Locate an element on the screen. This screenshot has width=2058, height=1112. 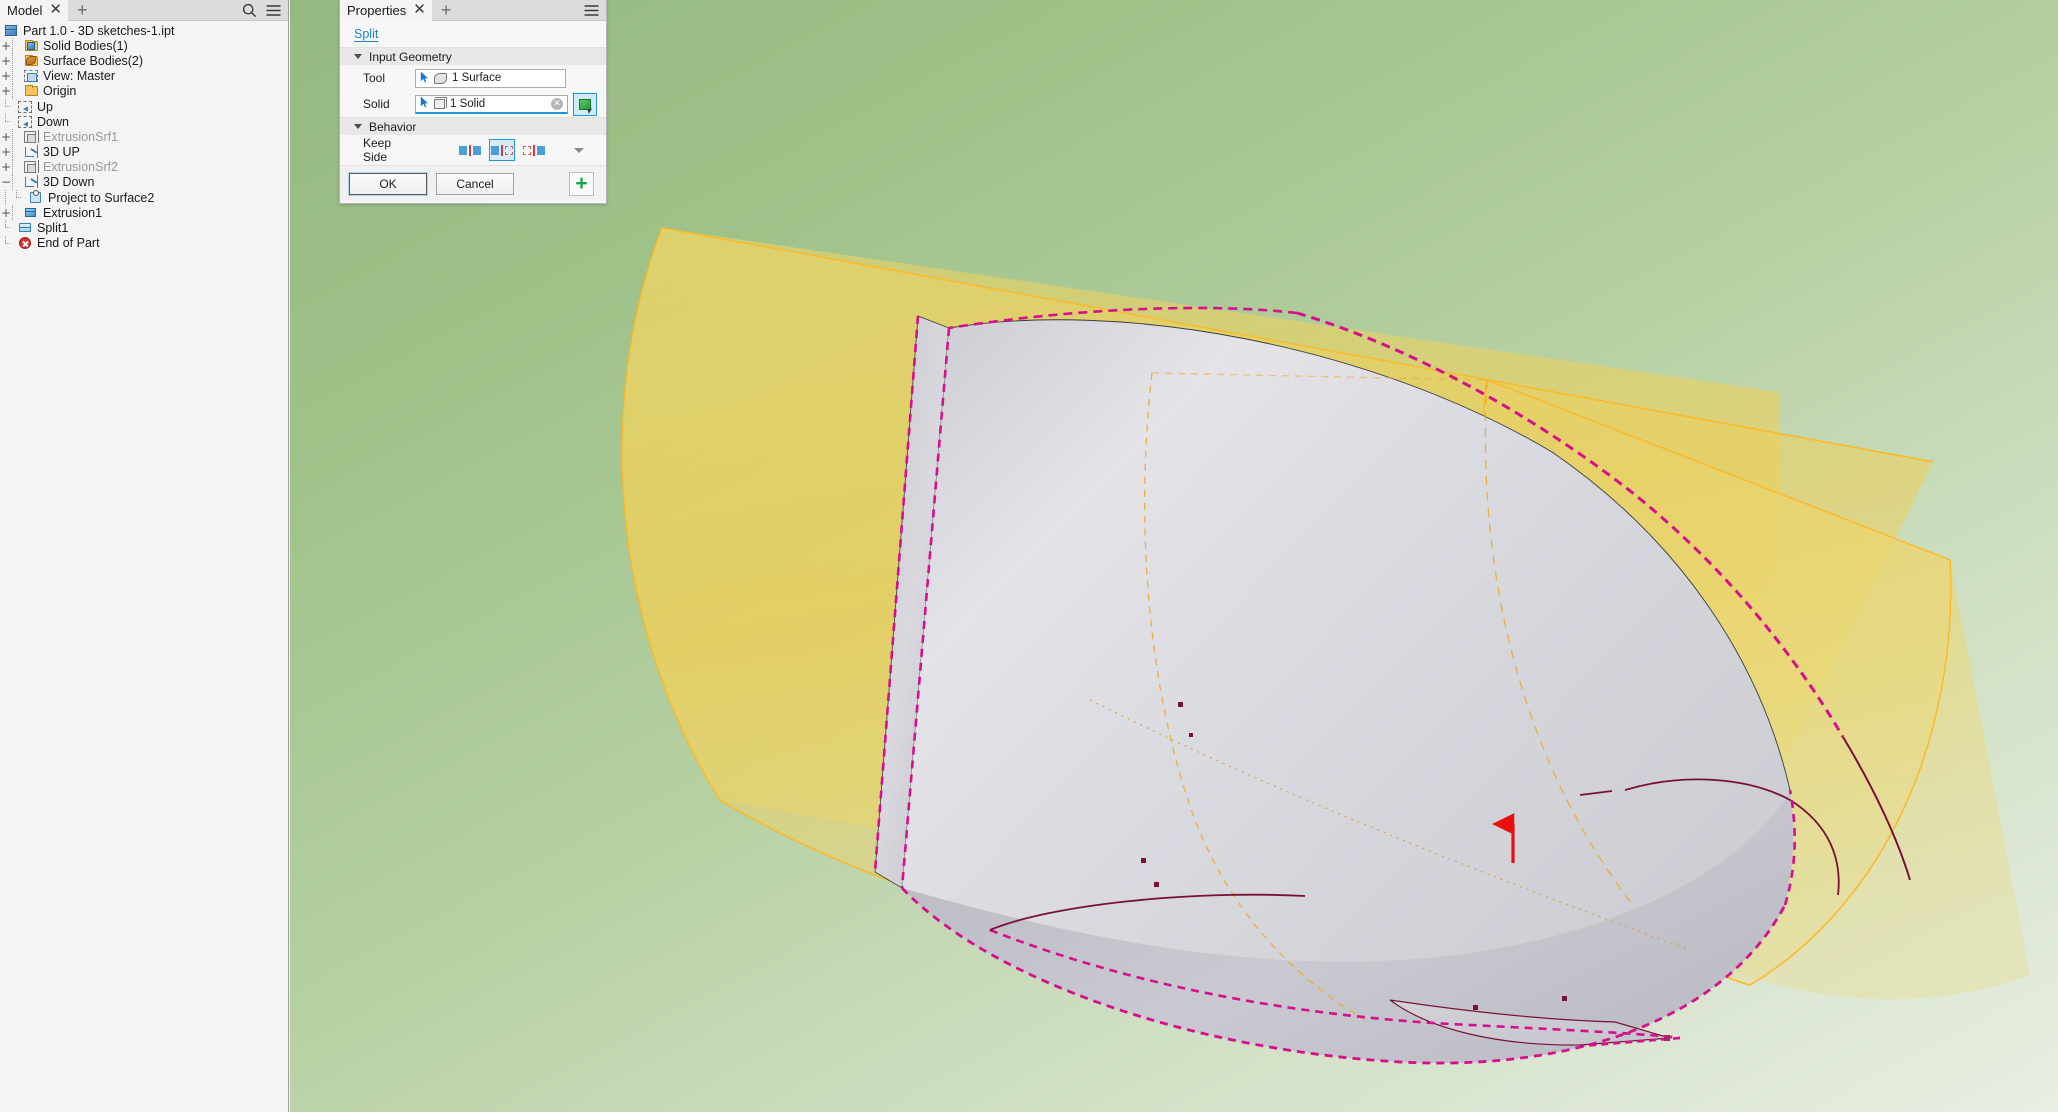
tree-item: + Solid Bodies(1) is located at coordinates (144, 46).